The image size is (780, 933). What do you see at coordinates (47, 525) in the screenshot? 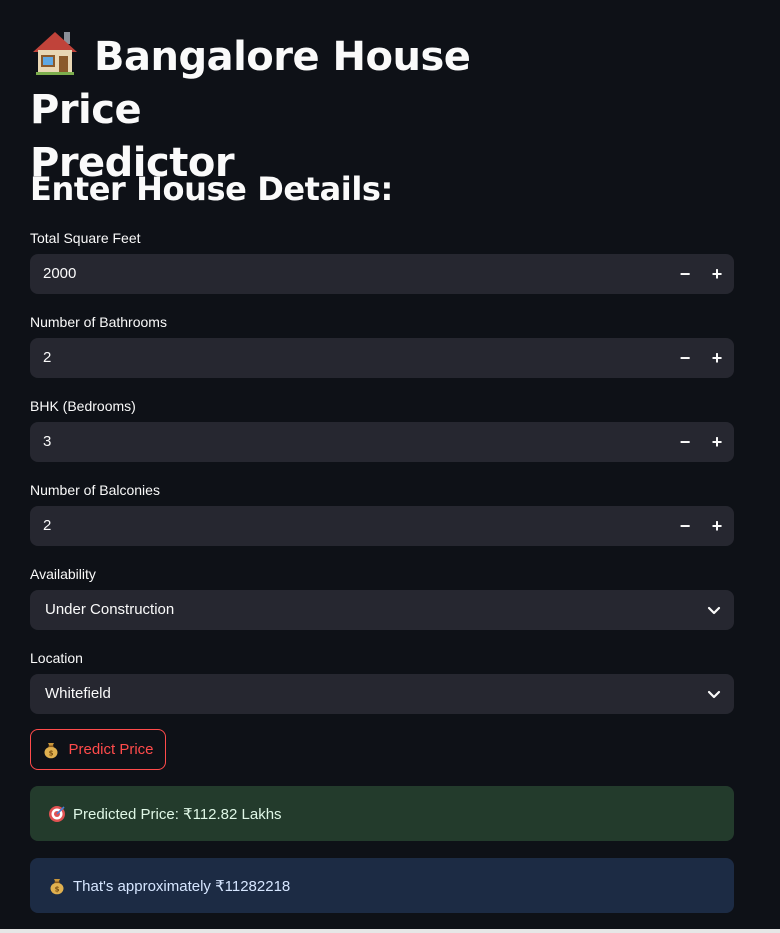
I see `balcony-value: 2` at bounding box center [47, 525].